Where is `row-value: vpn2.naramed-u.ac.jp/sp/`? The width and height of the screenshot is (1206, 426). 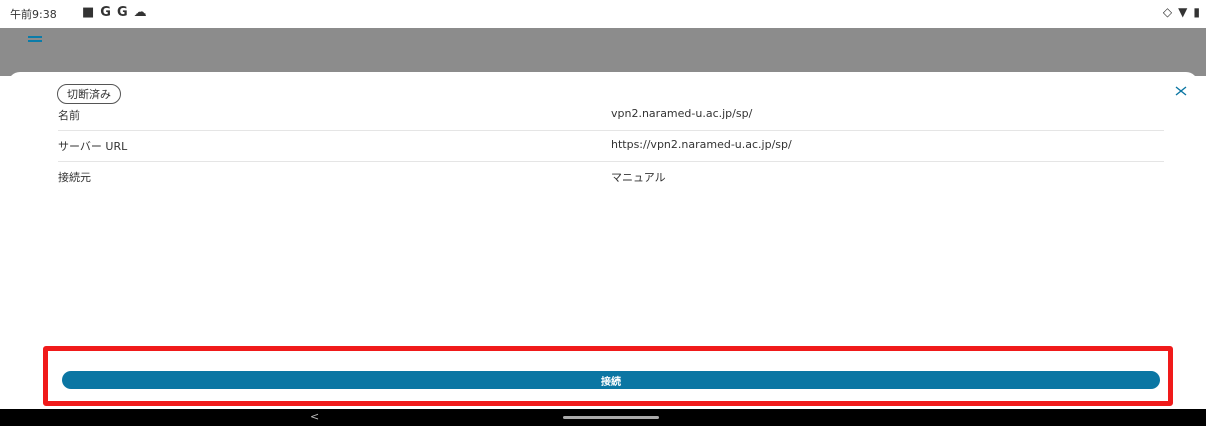 row-value: vpn2.naramed-u.ac.jp/sp/ is located at coordinates (682, 113).